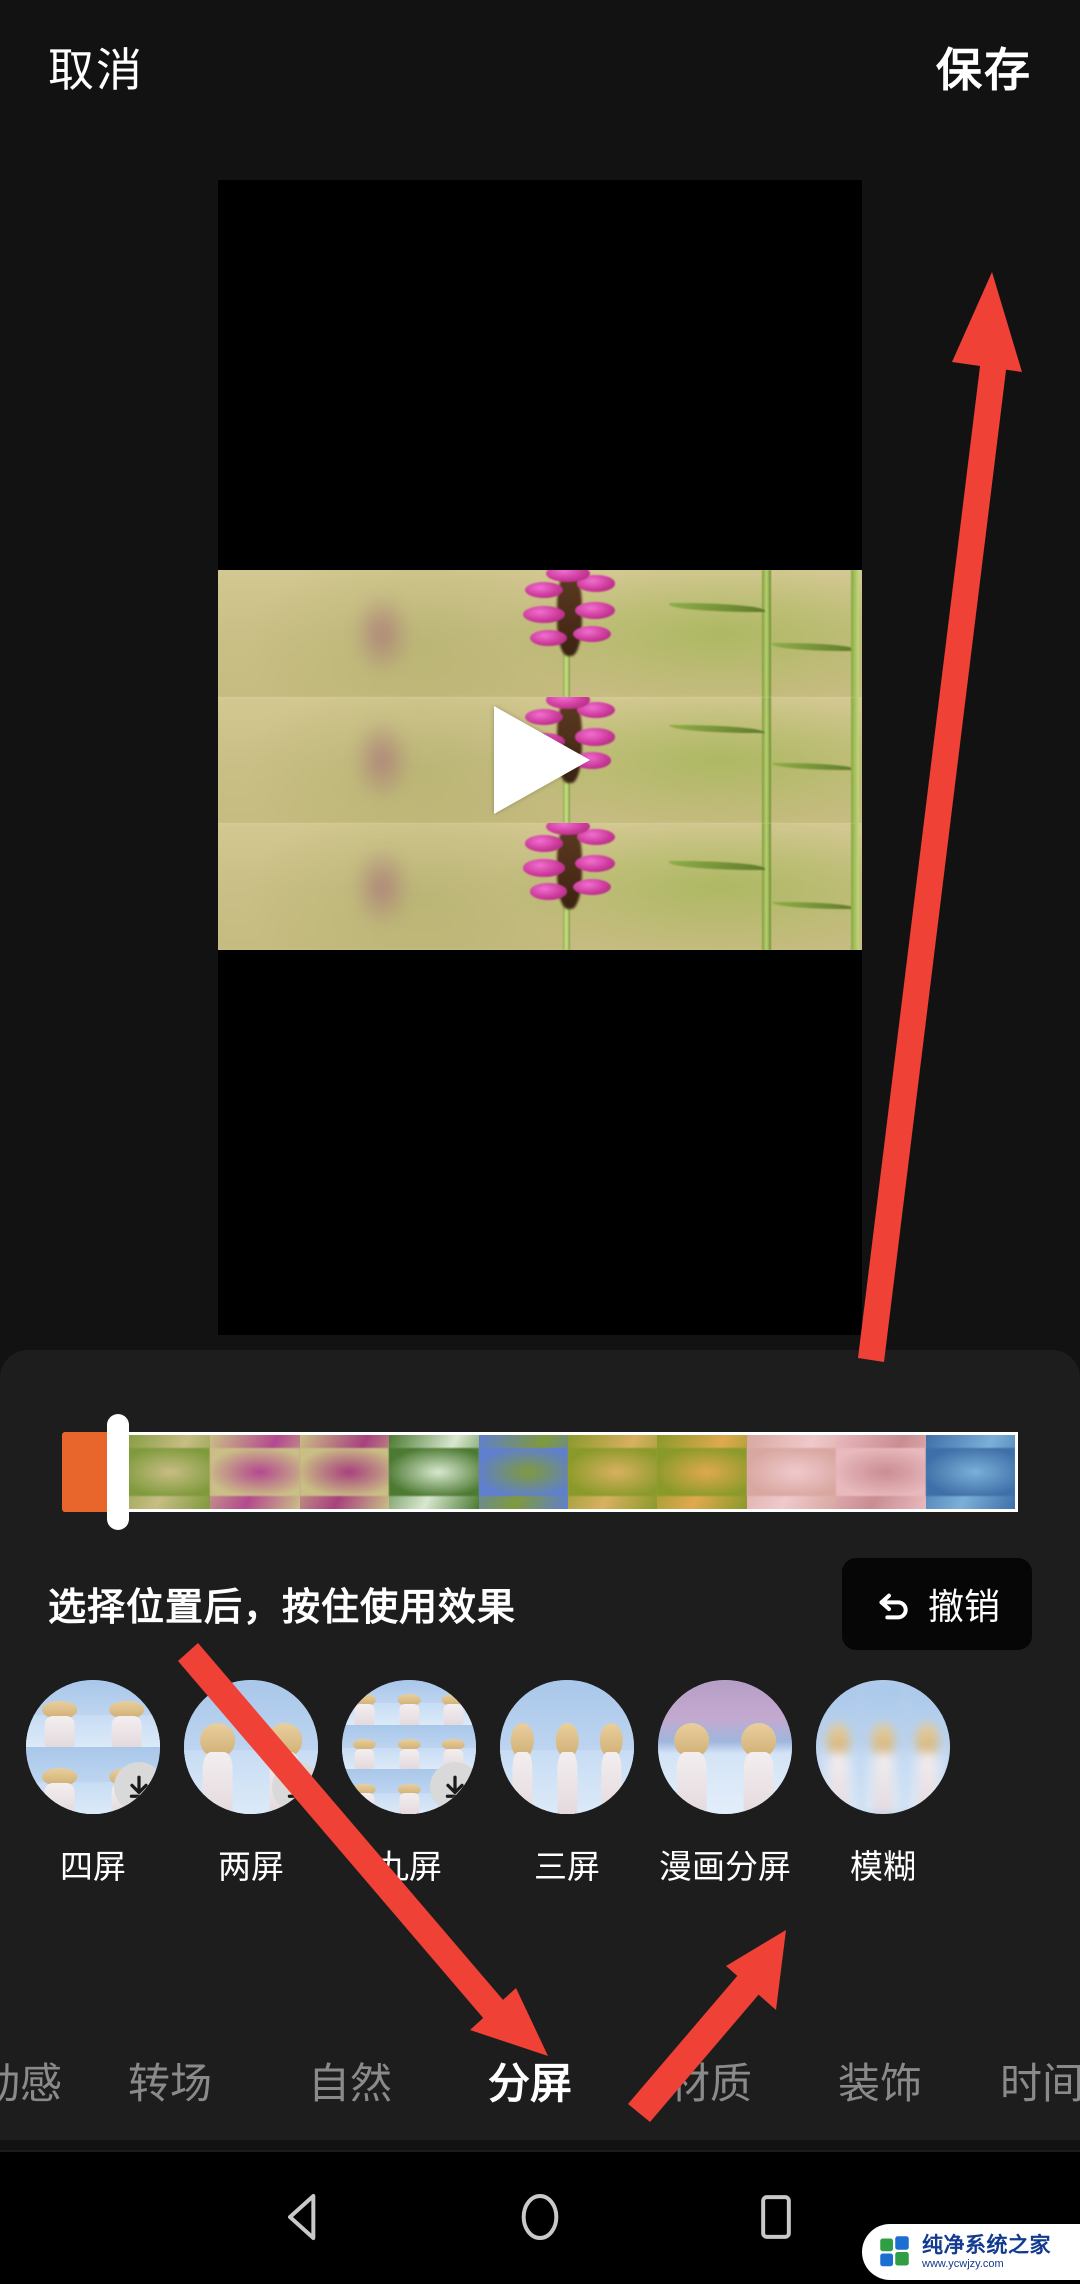  Describe the element at coordinates (725, 1866) in the screenshot. I see `effect-label: 漫画分屏` at that location.